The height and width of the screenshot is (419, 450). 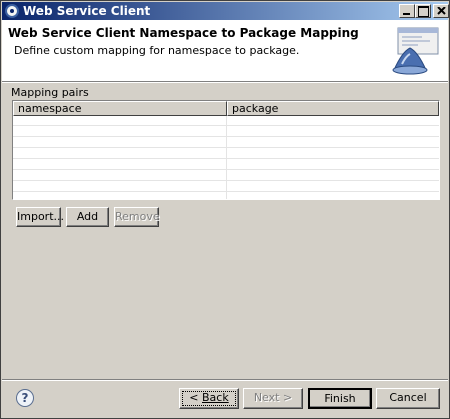 I want to click on maximize-icon, so click(x=423, y=11).